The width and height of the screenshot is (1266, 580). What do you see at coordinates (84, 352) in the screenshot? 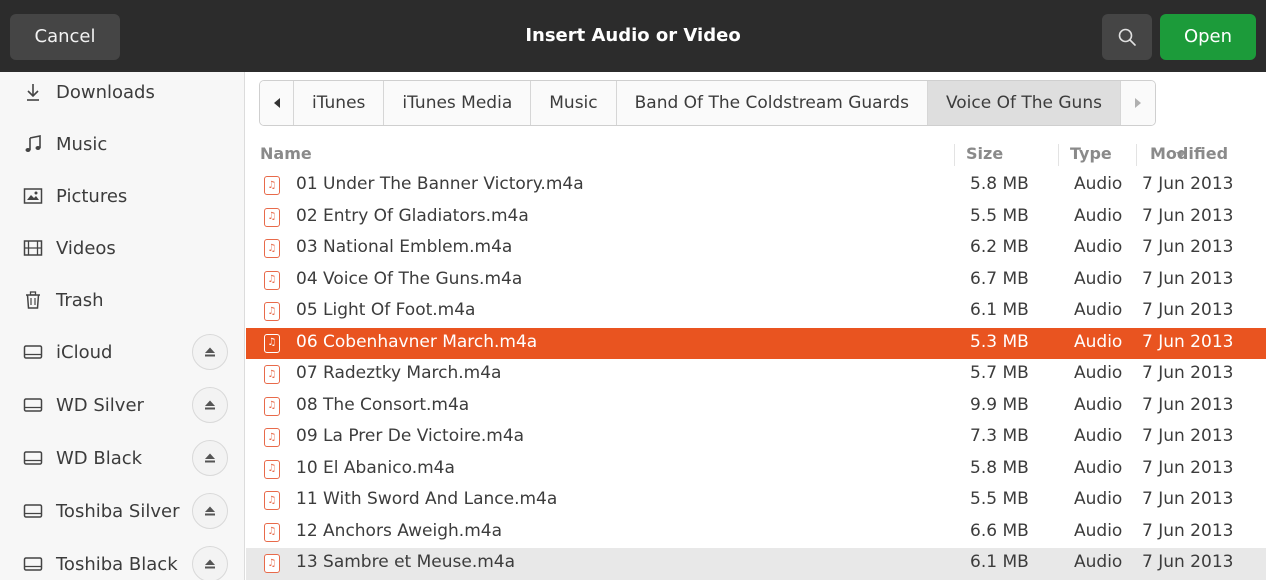
I see `sidebar-item-label: iCloud` at bounding box center [84, 352].